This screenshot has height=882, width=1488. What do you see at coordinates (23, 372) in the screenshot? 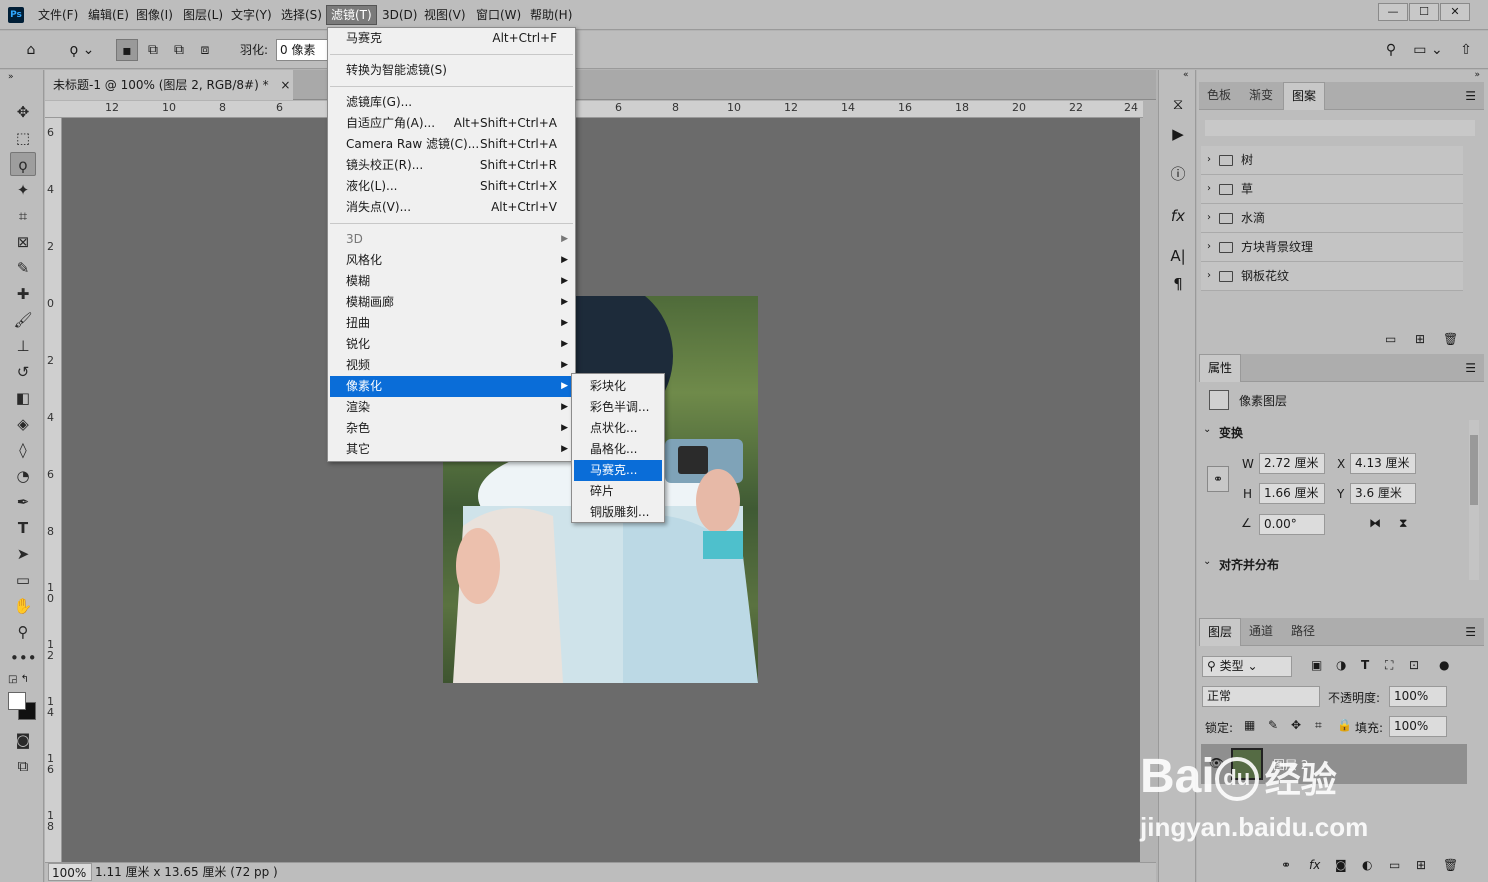
I see `history-brush-tool-icon: ↺` at bounding box center [23, 372].